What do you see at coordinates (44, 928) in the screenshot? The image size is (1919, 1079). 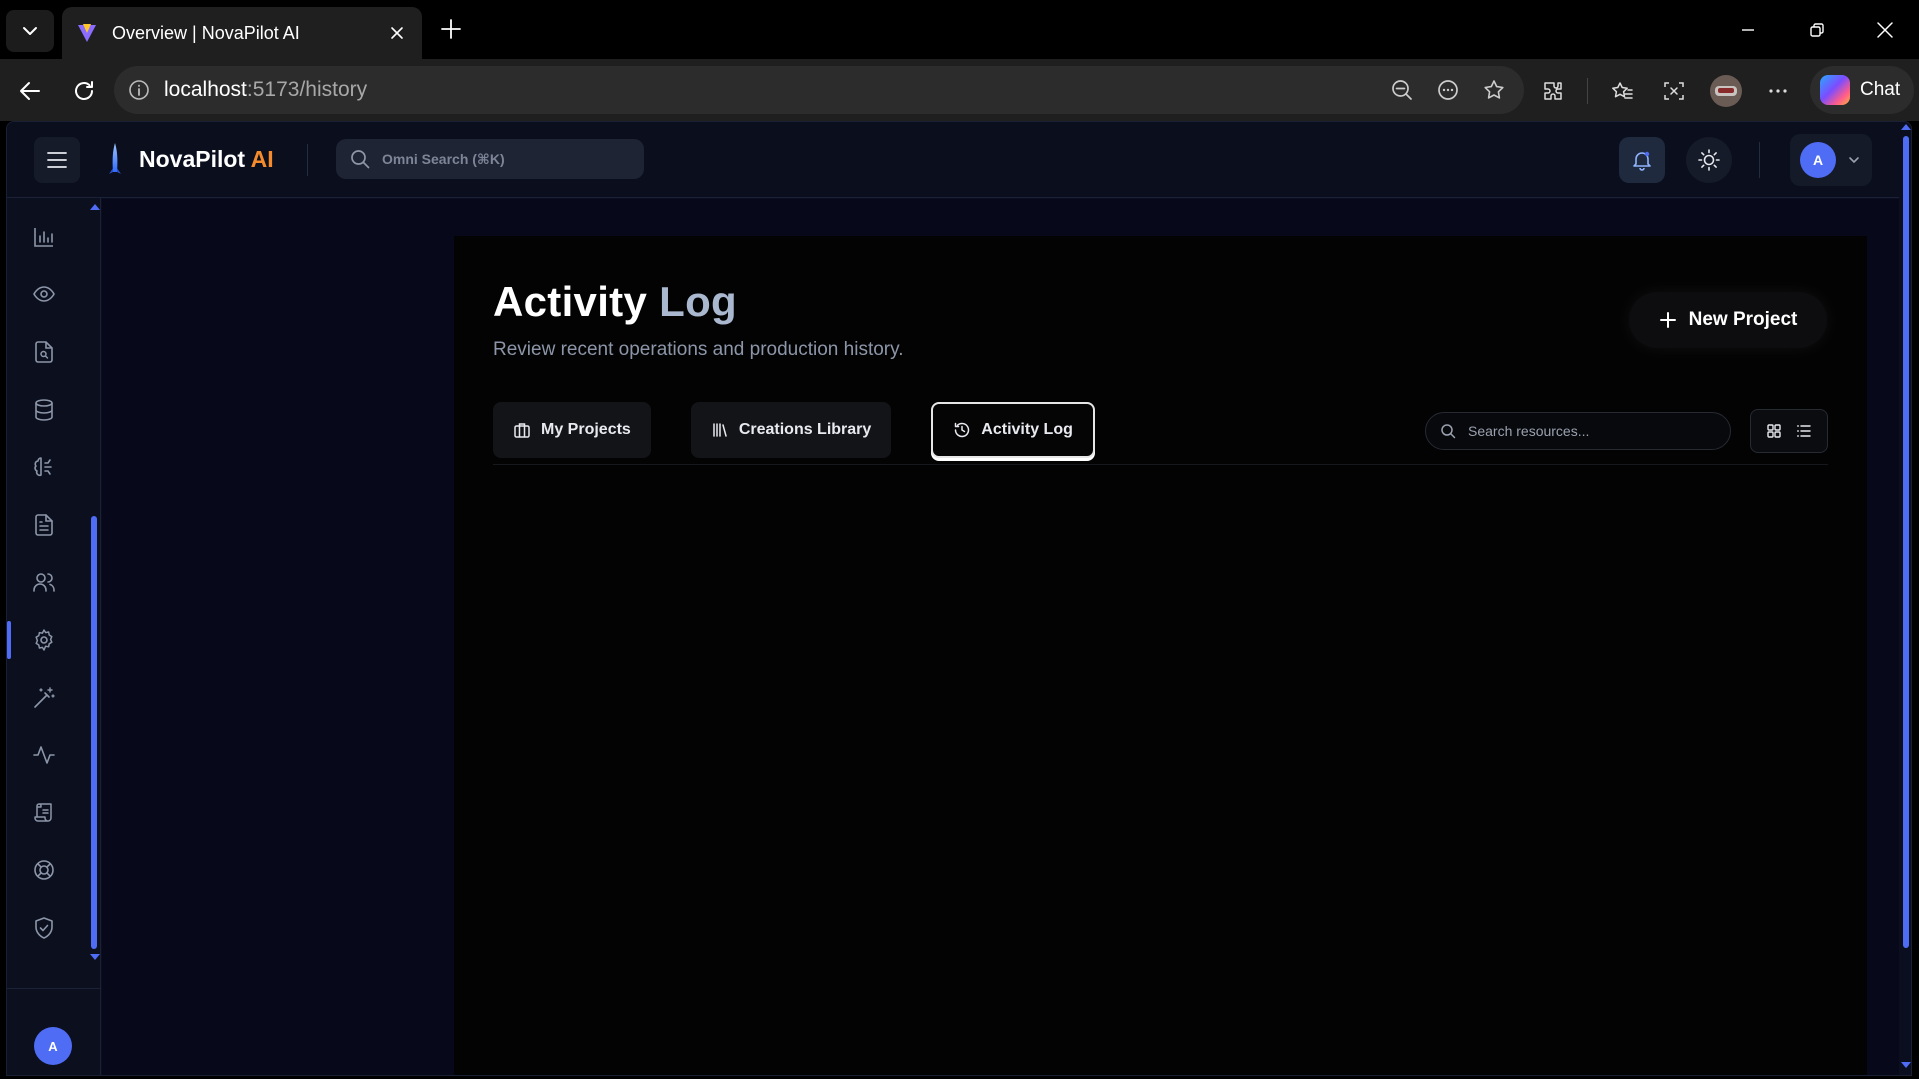 I see `sidebar-item-security` at bounding box center [44, 928].